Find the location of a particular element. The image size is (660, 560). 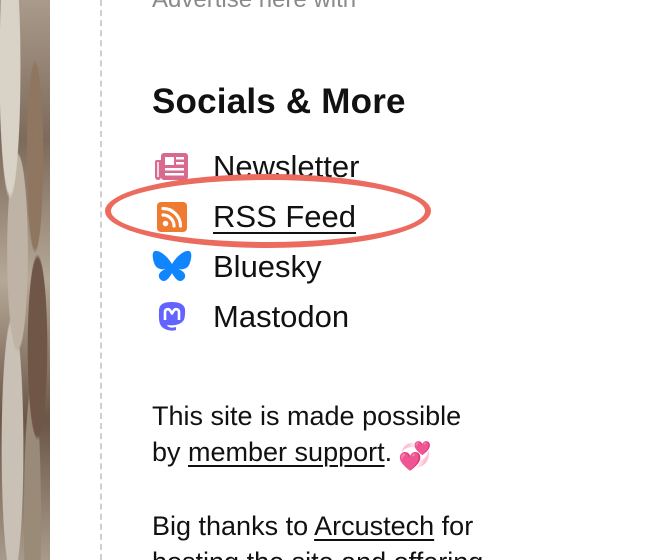

social-item-bluesky: Bluesky is located at coordinates (255, 267).